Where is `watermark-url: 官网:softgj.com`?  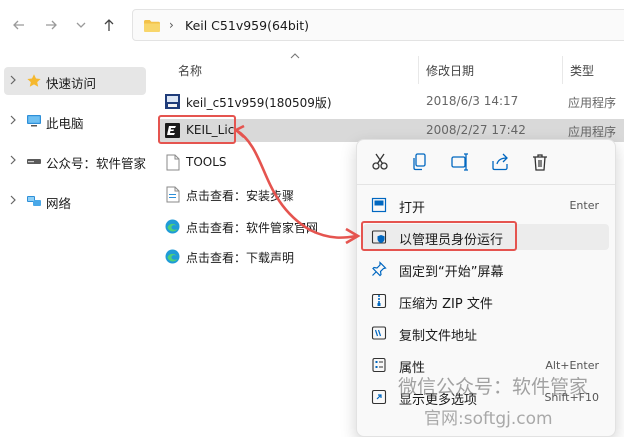 watermark-url: 官网:softgj.com is located at coordinates (488, 419).